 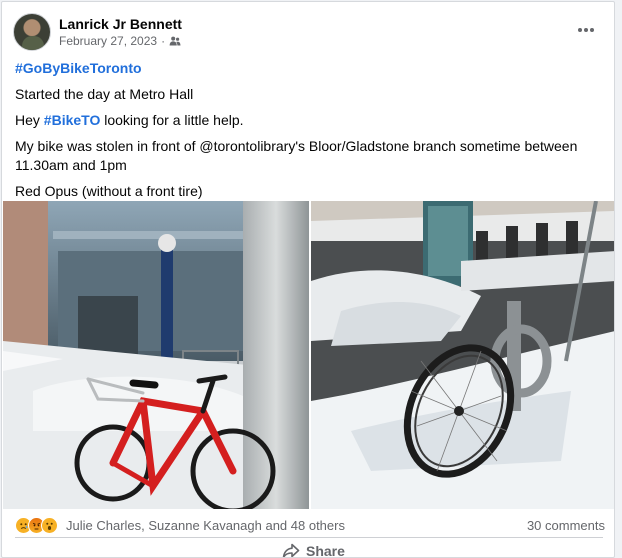 I want to click on post-date: February 27, 2023, so click(x=108, y=41).